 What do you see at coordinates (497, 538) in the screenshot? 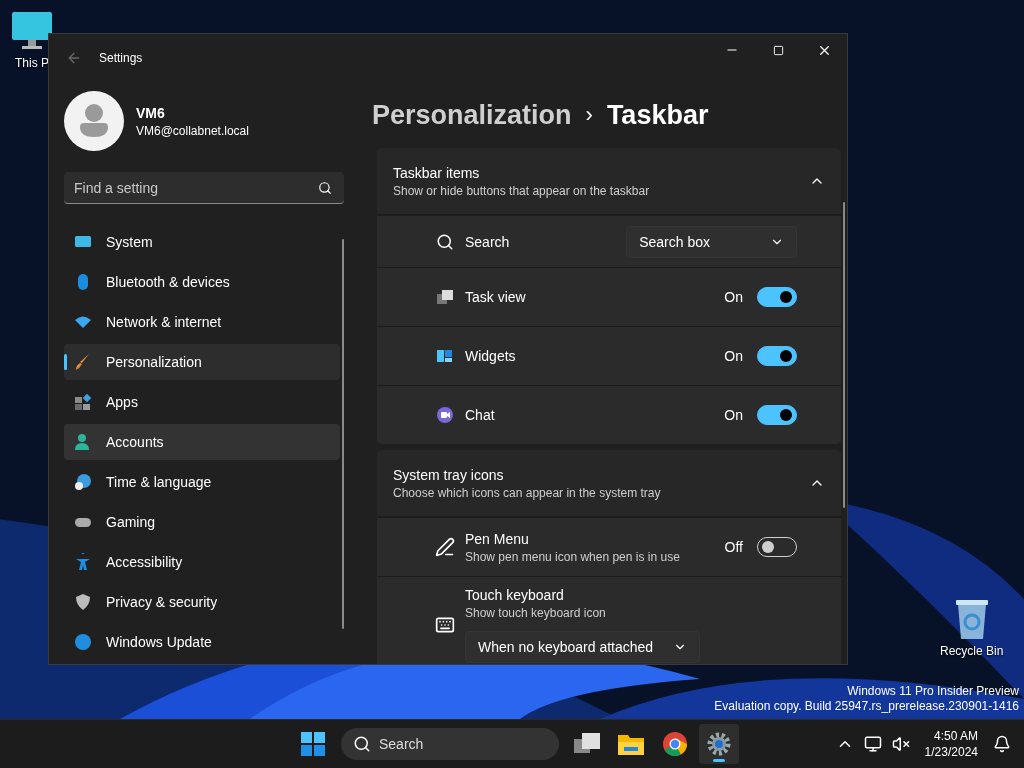
I see `setting-label: Pen Menu` at bounding box center [497, 538].